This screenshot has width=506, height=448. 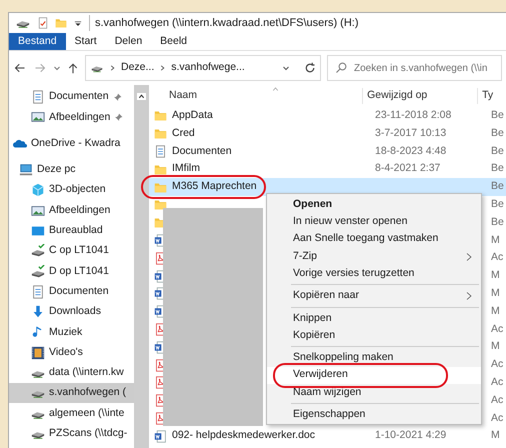 I want to click on file-name: IMfilm, so click(x=186, y=168).